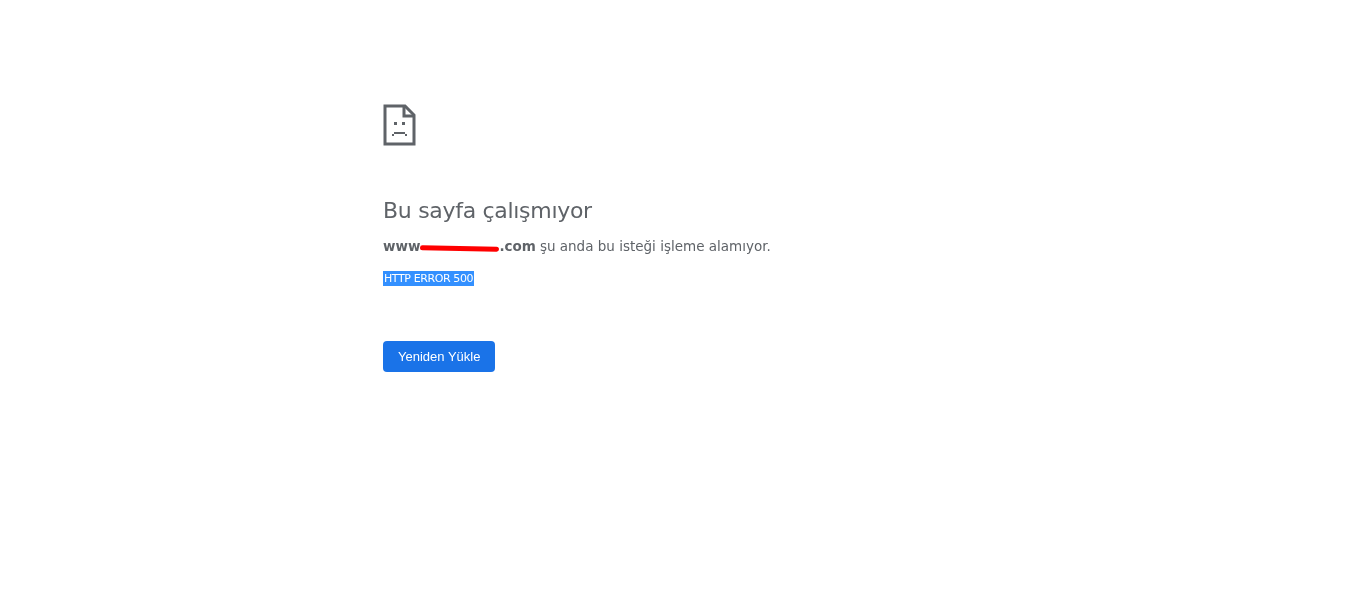 The width and height of the screenshot is (1365, 598). I want to click on error-code: HTTP ERROR 500, so click(429, 278).